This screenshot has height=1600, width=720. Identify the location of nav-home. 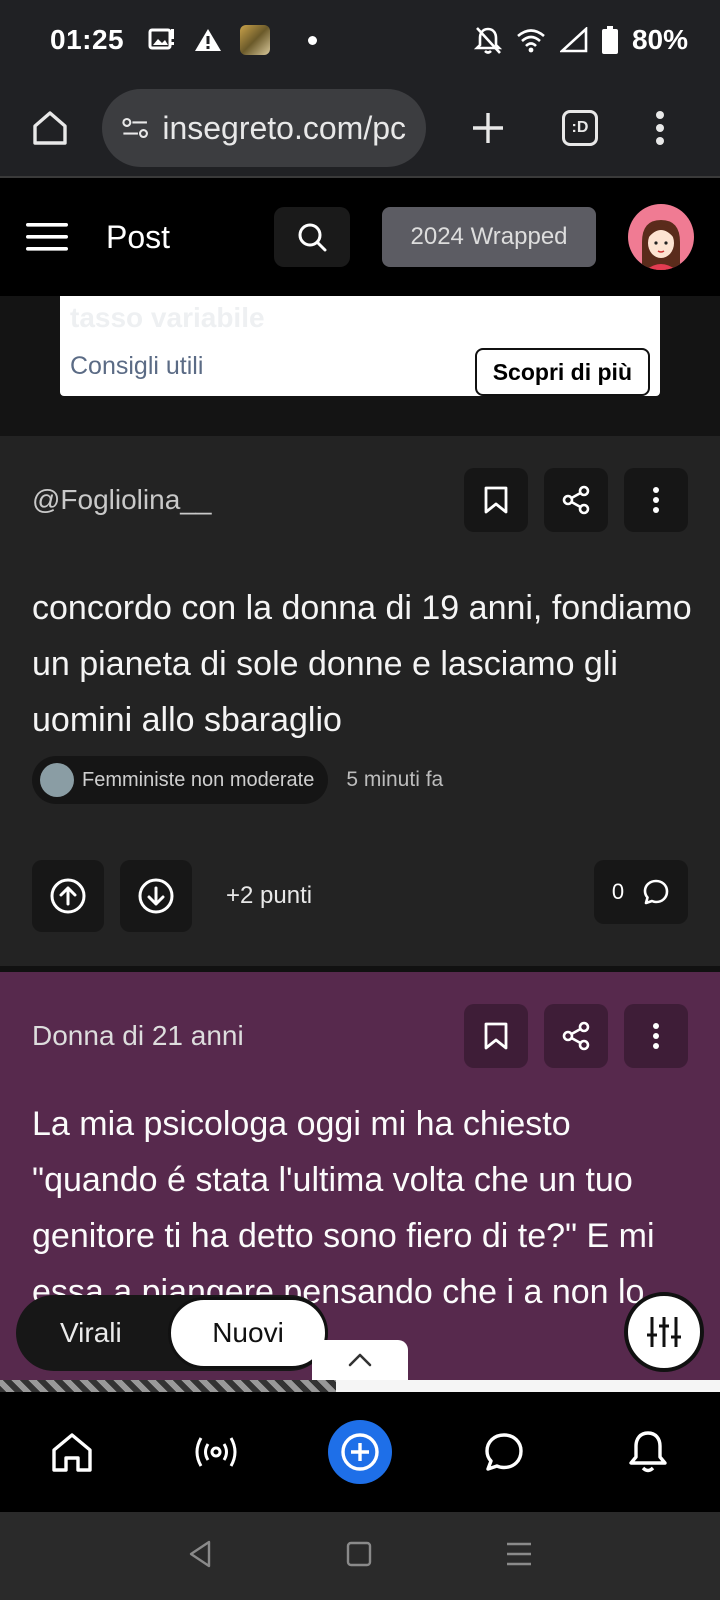
(72, 1452).